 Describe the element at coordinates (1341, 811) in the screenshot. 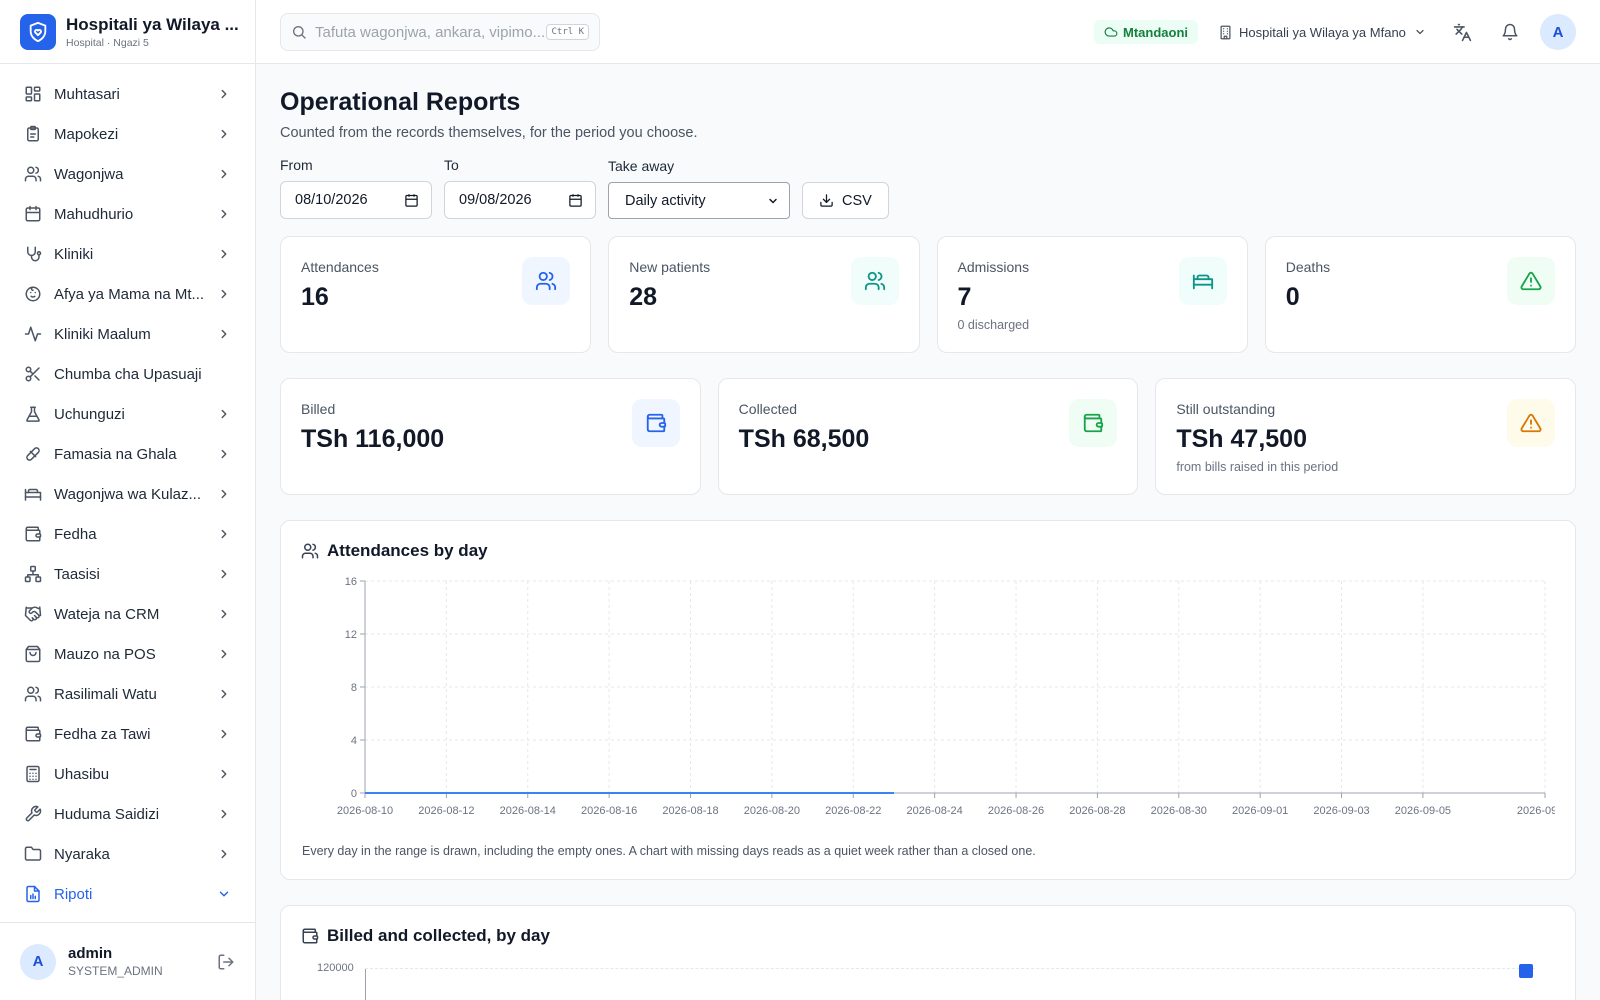

I see `x-tick-label: 2026-09-03` at that location.